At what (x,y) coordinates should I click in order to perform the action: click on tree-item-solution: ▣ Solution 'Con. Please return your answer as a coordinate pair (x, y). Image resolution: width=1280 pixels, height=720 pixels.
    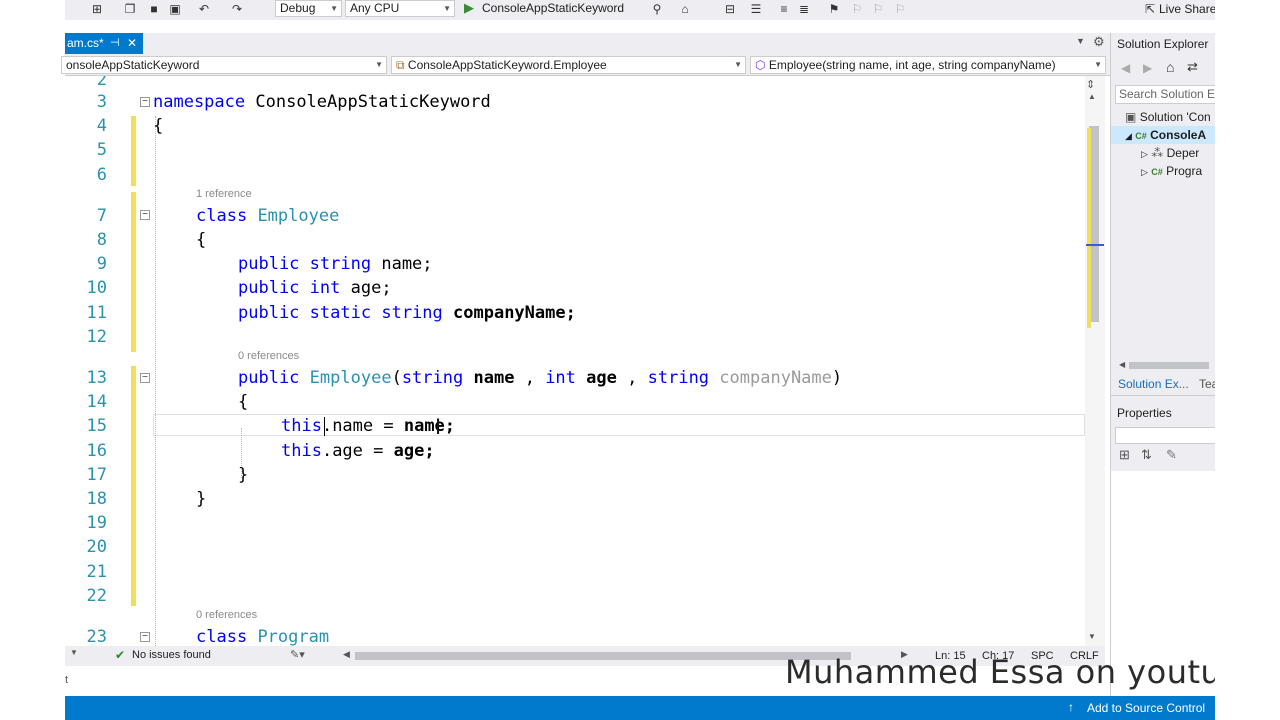
    Looking at the image, I should click on (1168, 117).